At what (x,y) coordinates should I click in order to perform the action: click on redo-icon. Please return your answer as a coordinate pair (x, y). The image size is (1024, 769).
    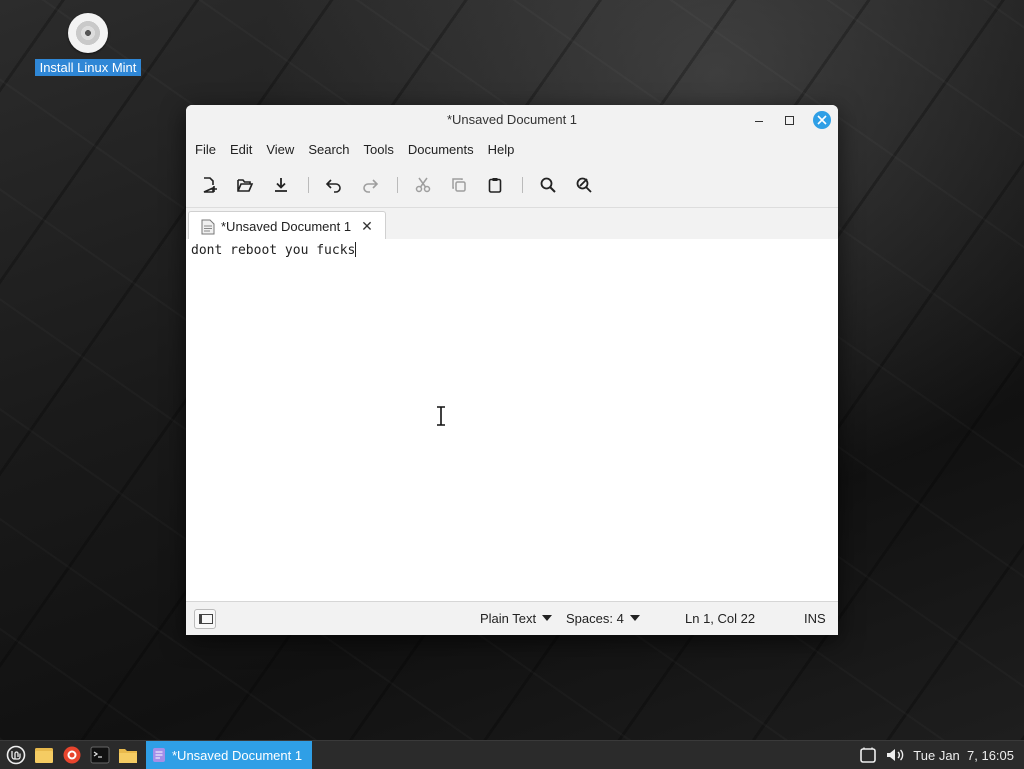
    Looking at the image, I should click on (371, 186).